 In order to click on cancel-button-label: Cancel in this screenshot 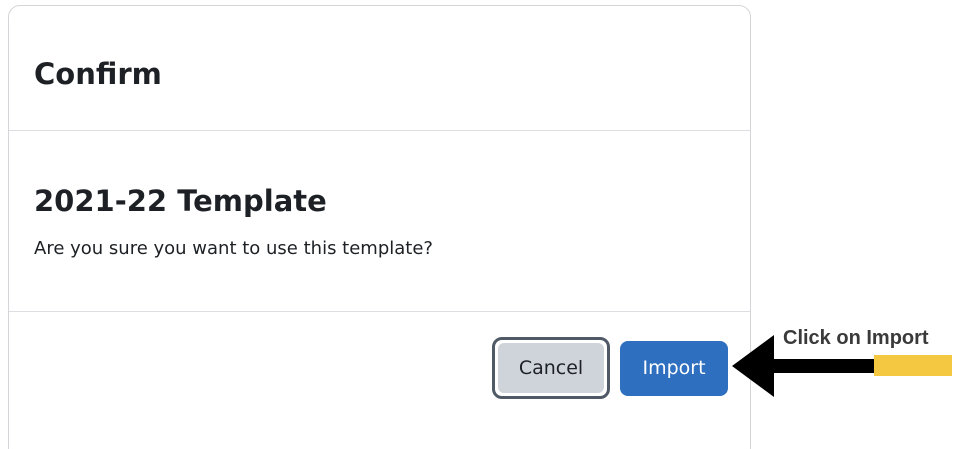, I will do `click(551, 368)`.